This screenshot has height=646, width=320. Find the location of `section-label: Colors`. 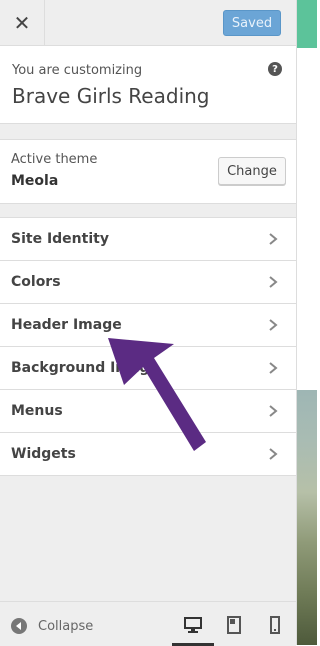

section-label: Colors is located at coordinates (36, 282).